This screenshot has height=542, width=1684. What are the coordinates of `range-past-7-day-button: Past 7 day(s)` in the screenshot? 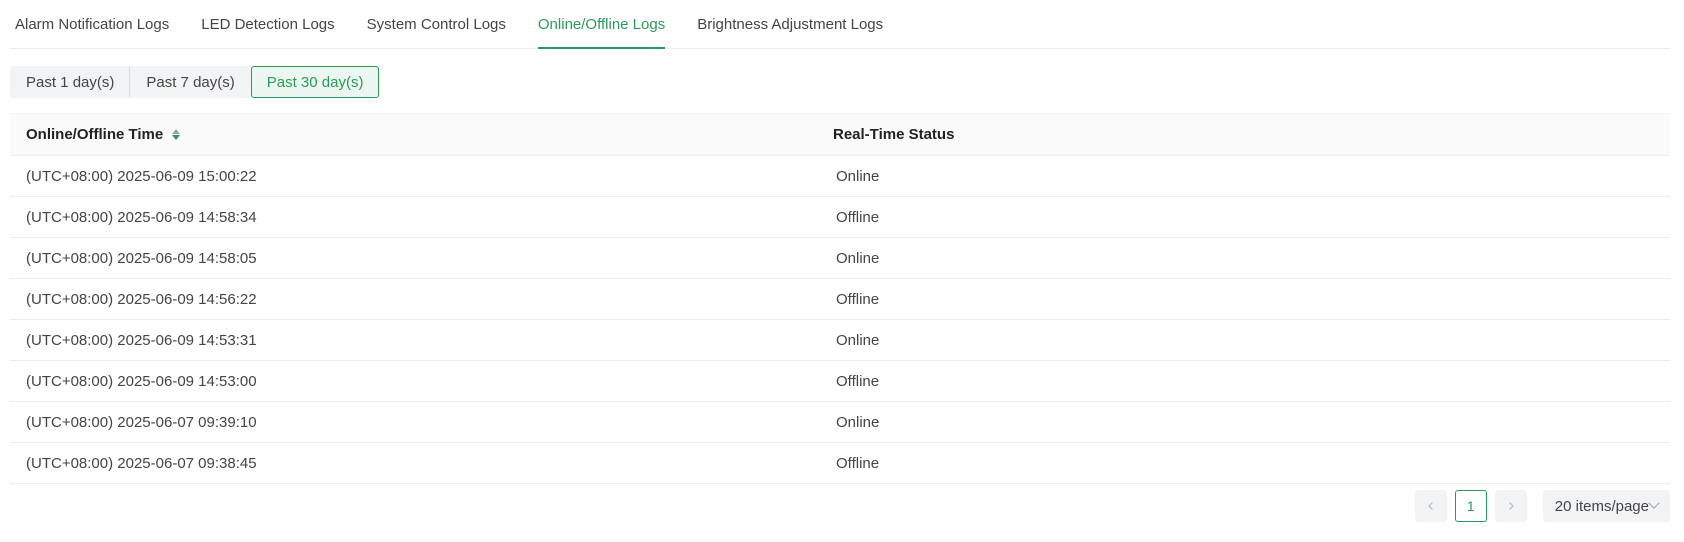 It's located at (190, 82).